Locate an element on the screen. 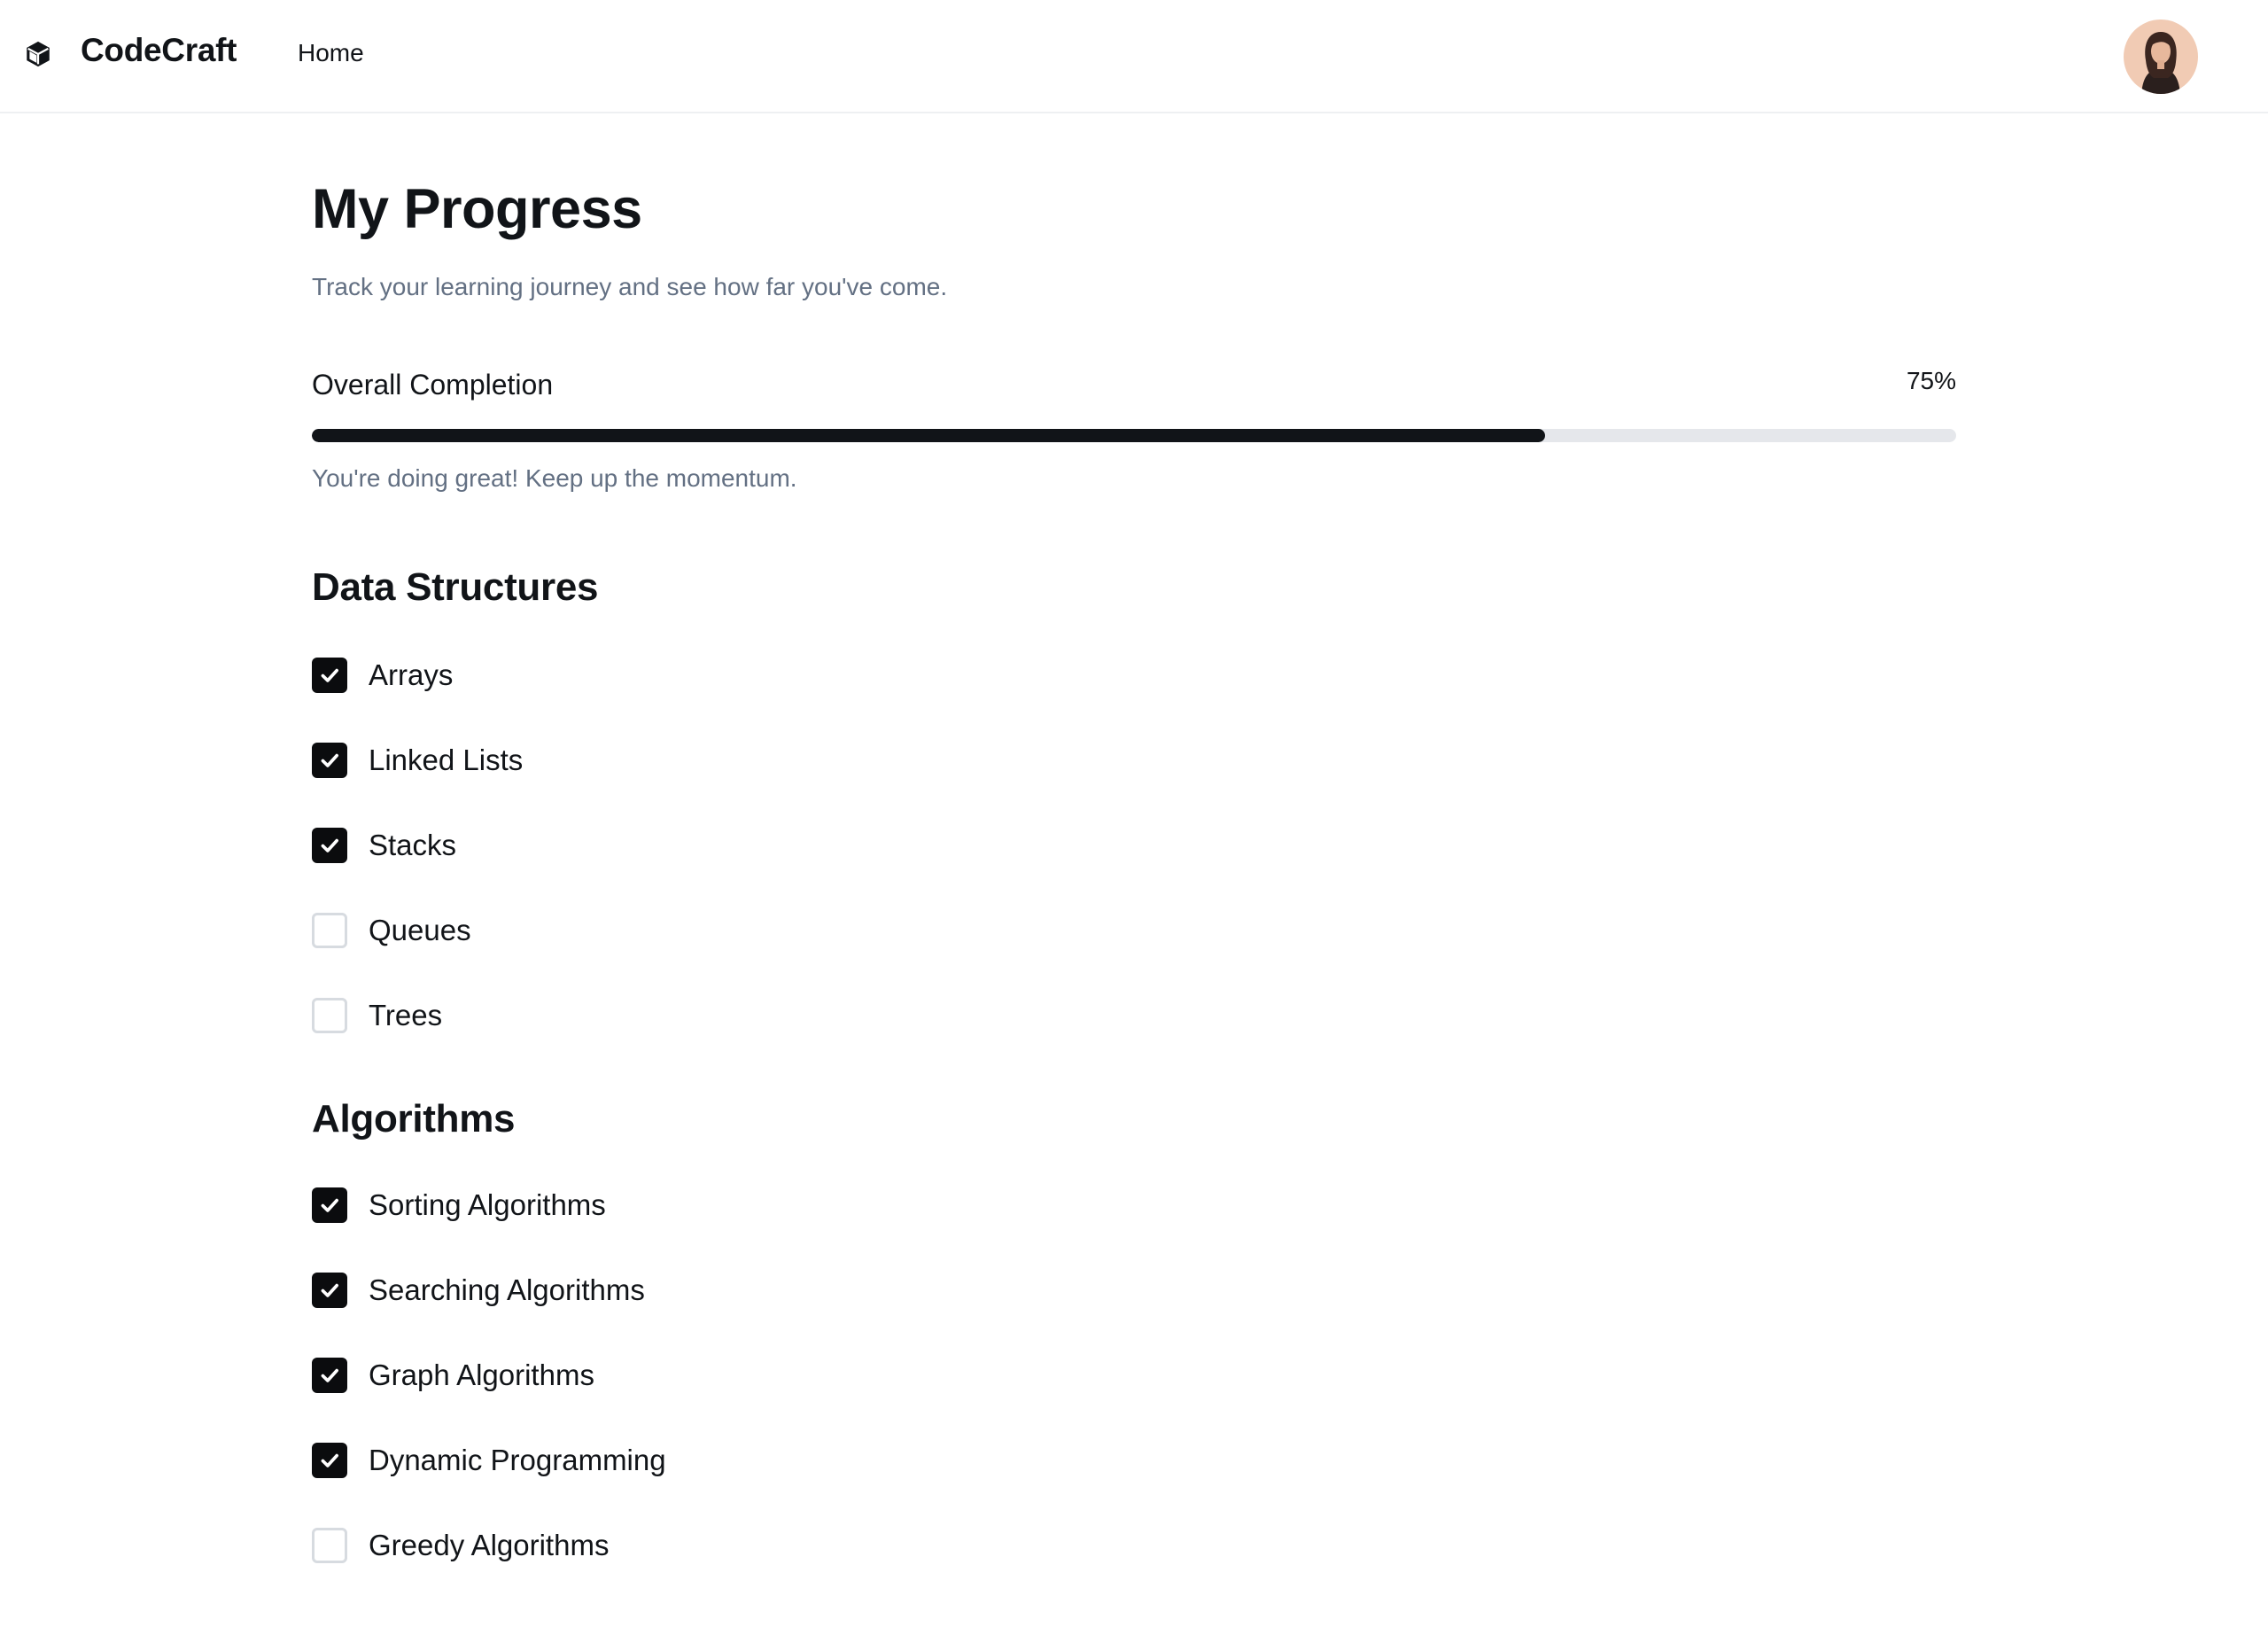 This screenshot has width=2268, height=1627. topic-label: Arrays is located at coordinates (411, 674).